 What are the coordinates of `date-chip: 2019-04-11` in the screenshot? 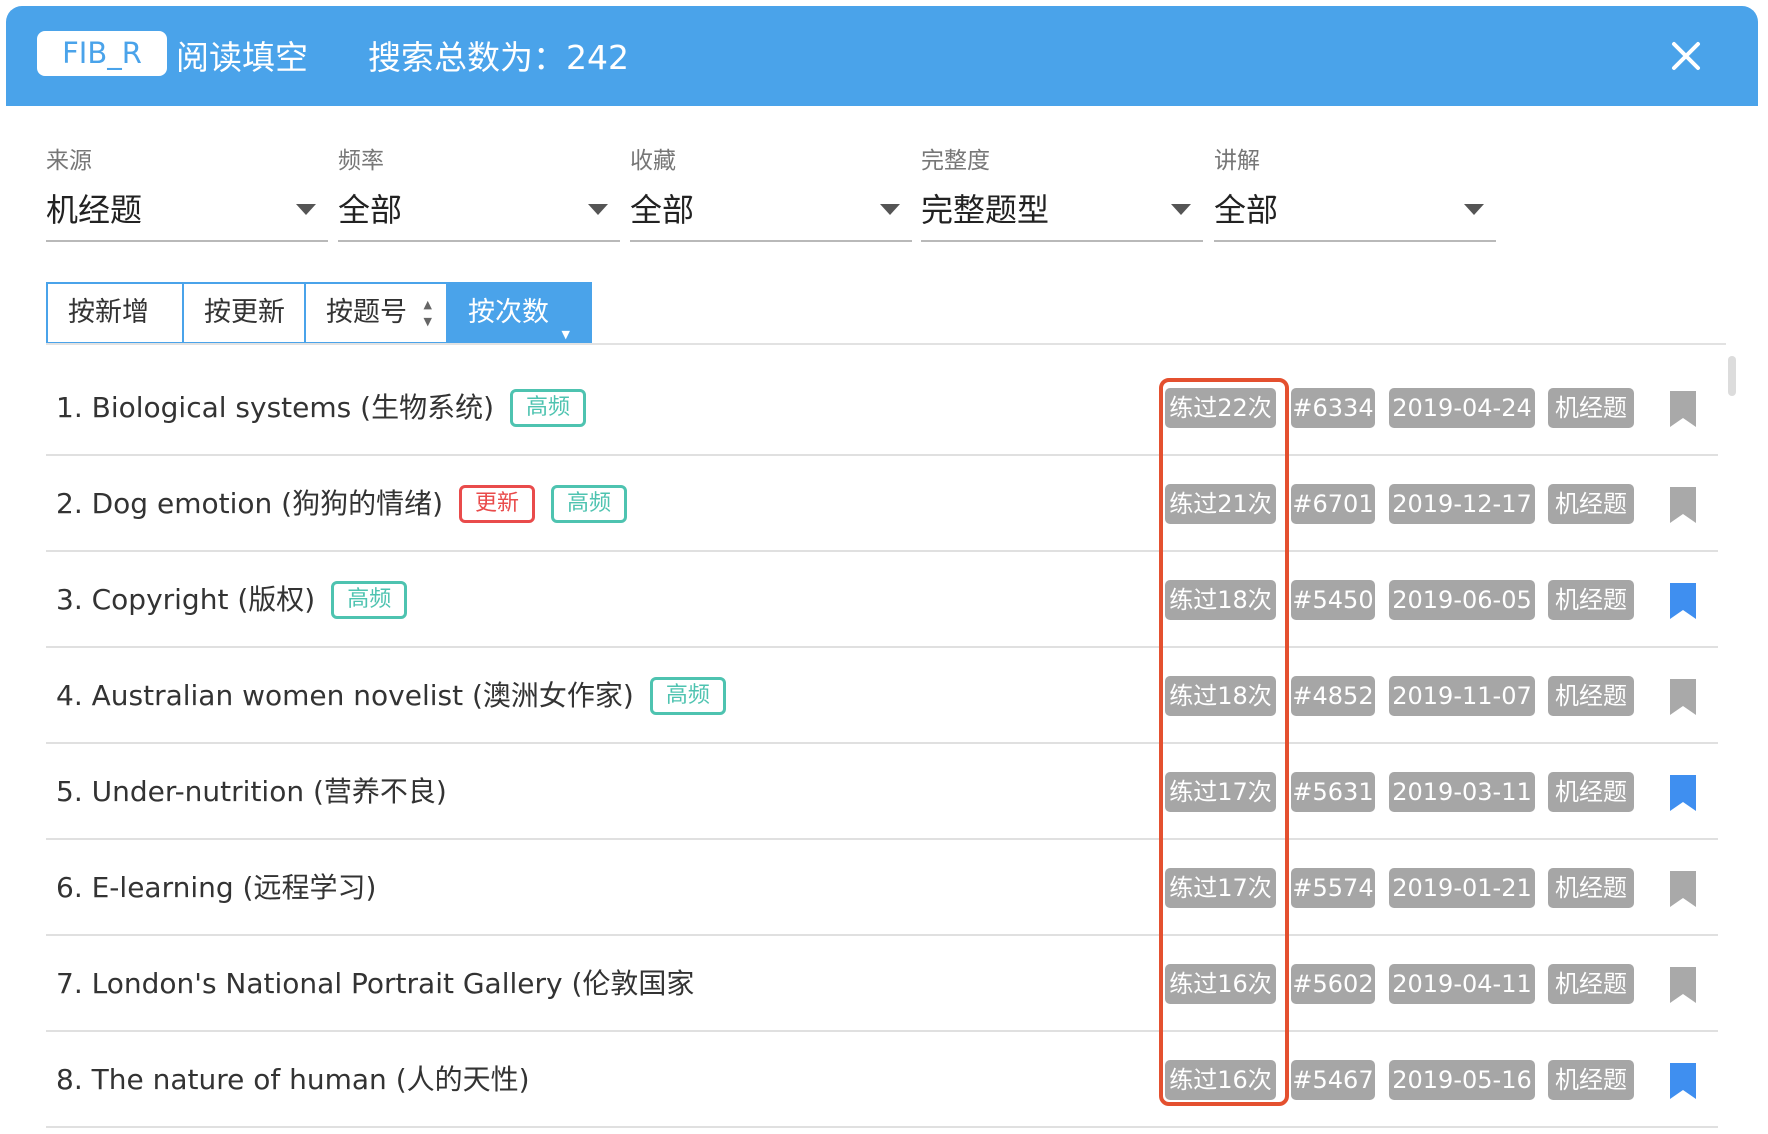 It's located at (1462, 984).